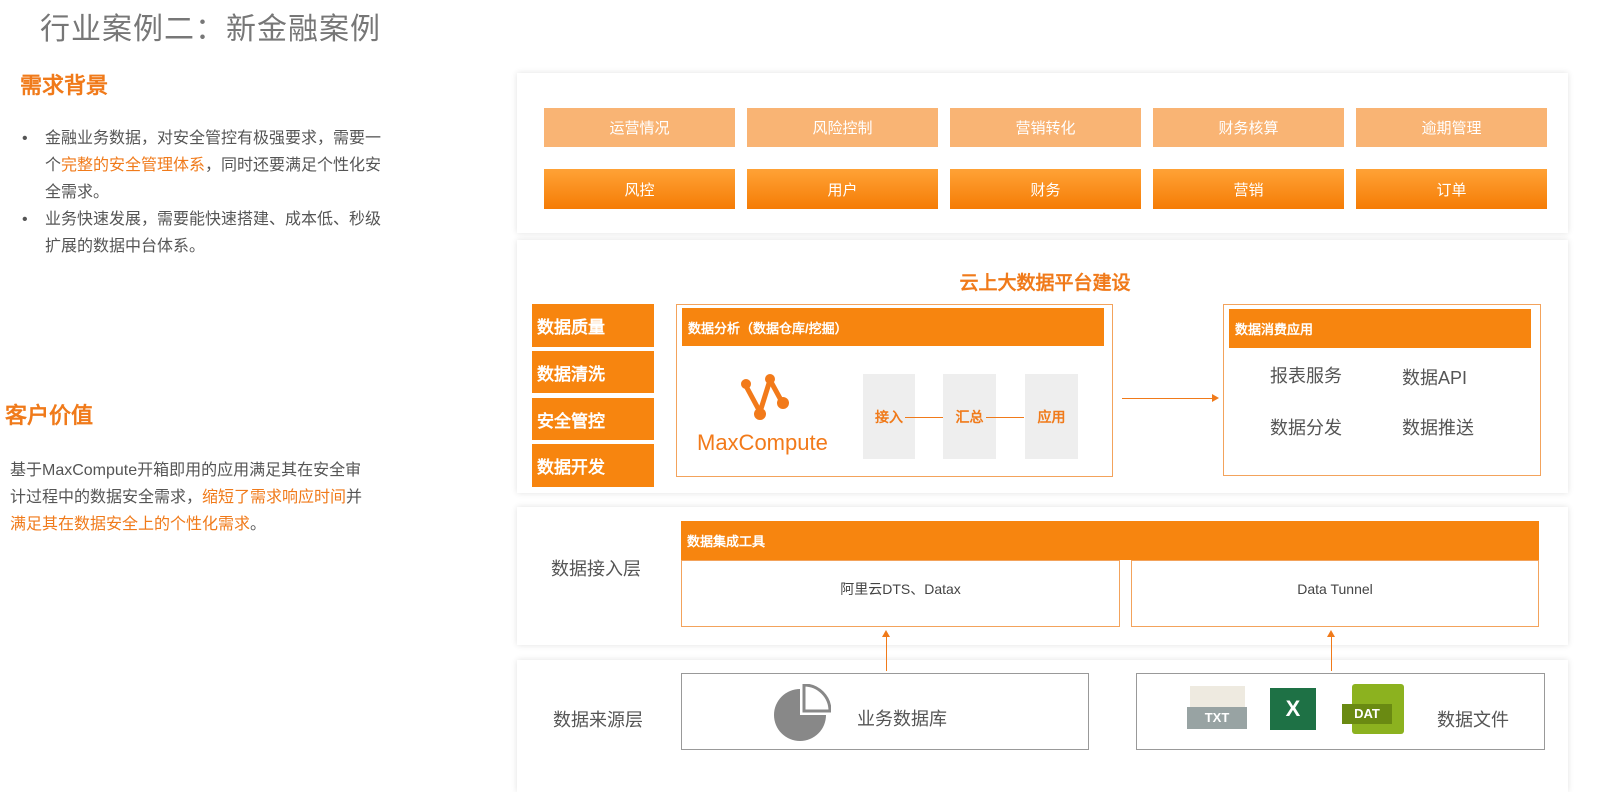 The height and width of the screenshot is (792, 1619). What do you see at coordinates (1293, 709) in the screenshot?
I see `excel-file-icon: X` at bounding box center [1293, 709].